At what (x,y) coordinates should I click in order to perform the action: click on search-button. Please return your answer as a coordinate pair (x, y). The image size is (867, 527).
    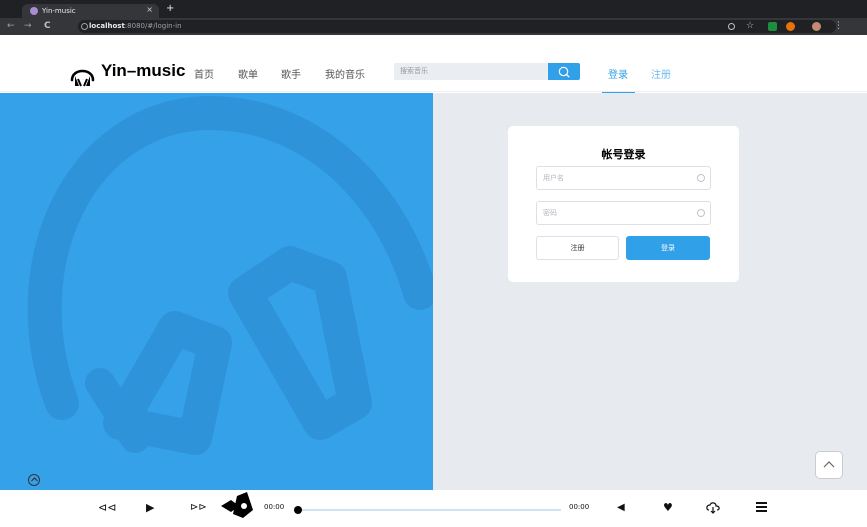
    Looking at the image, I should click on (564, 71).